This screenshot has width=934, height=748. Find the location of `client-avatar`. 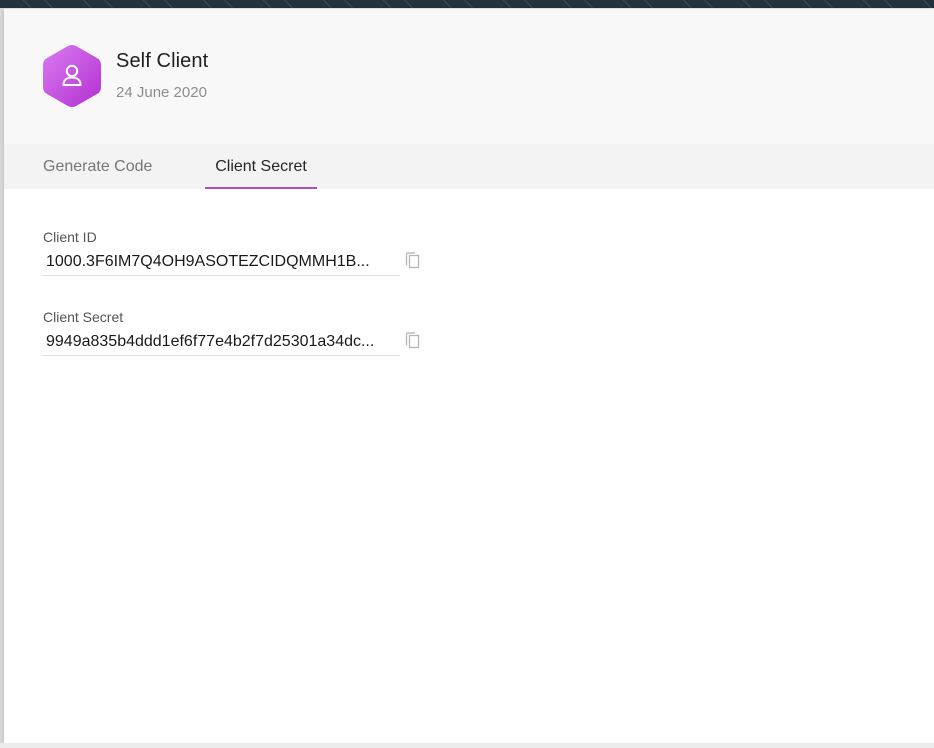

client-avatar is located at coordinates (72, 76).